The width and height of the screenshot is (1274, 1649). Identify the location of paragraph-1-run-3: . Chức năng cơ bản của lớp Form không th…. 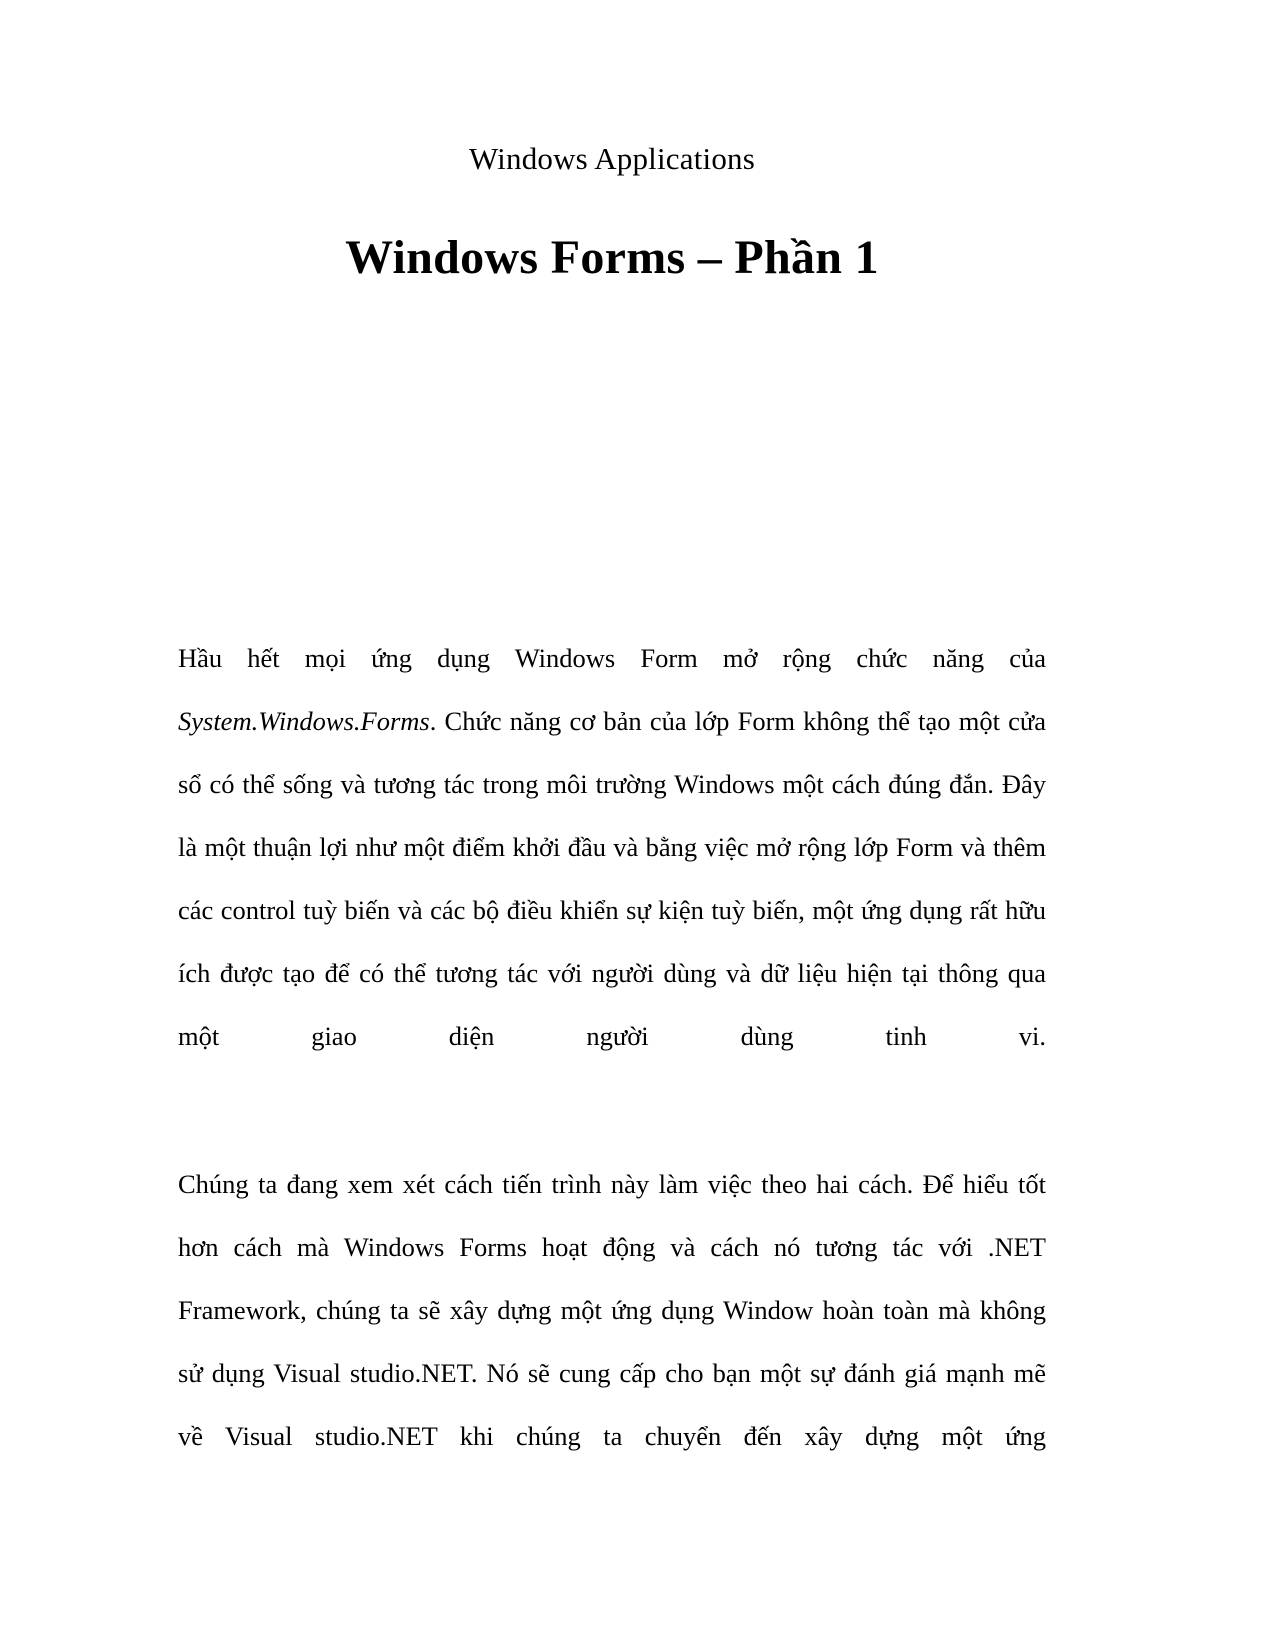
(612, 878).